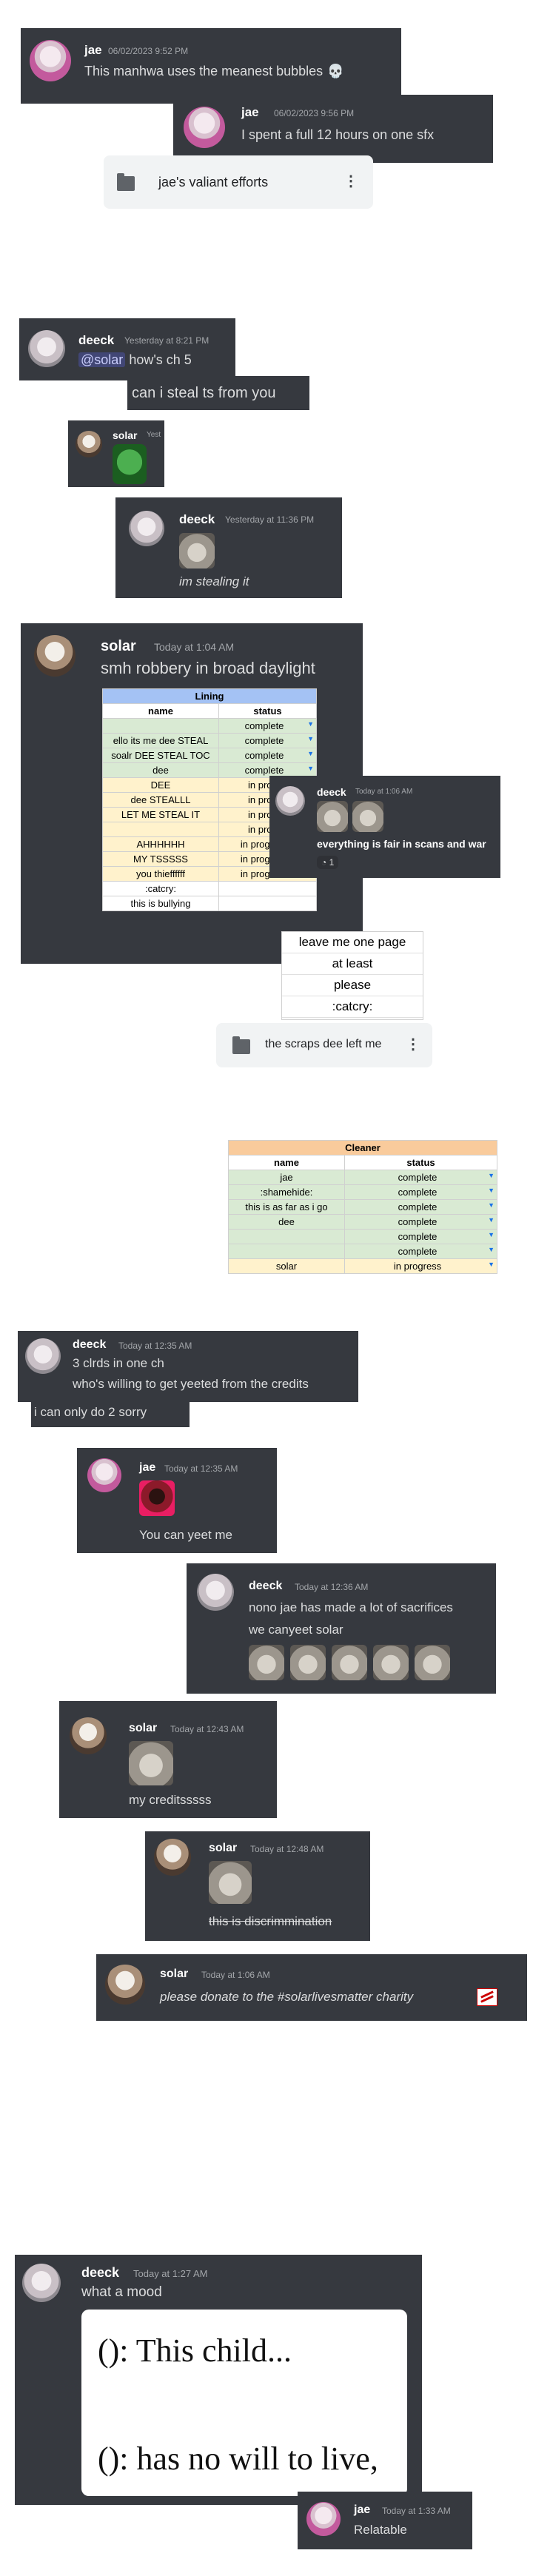 The image size is (533, 2576). Describe the element at coordinates (296, 1630) in the screenshot. I see `message-text: we canyeet solar` at that location.